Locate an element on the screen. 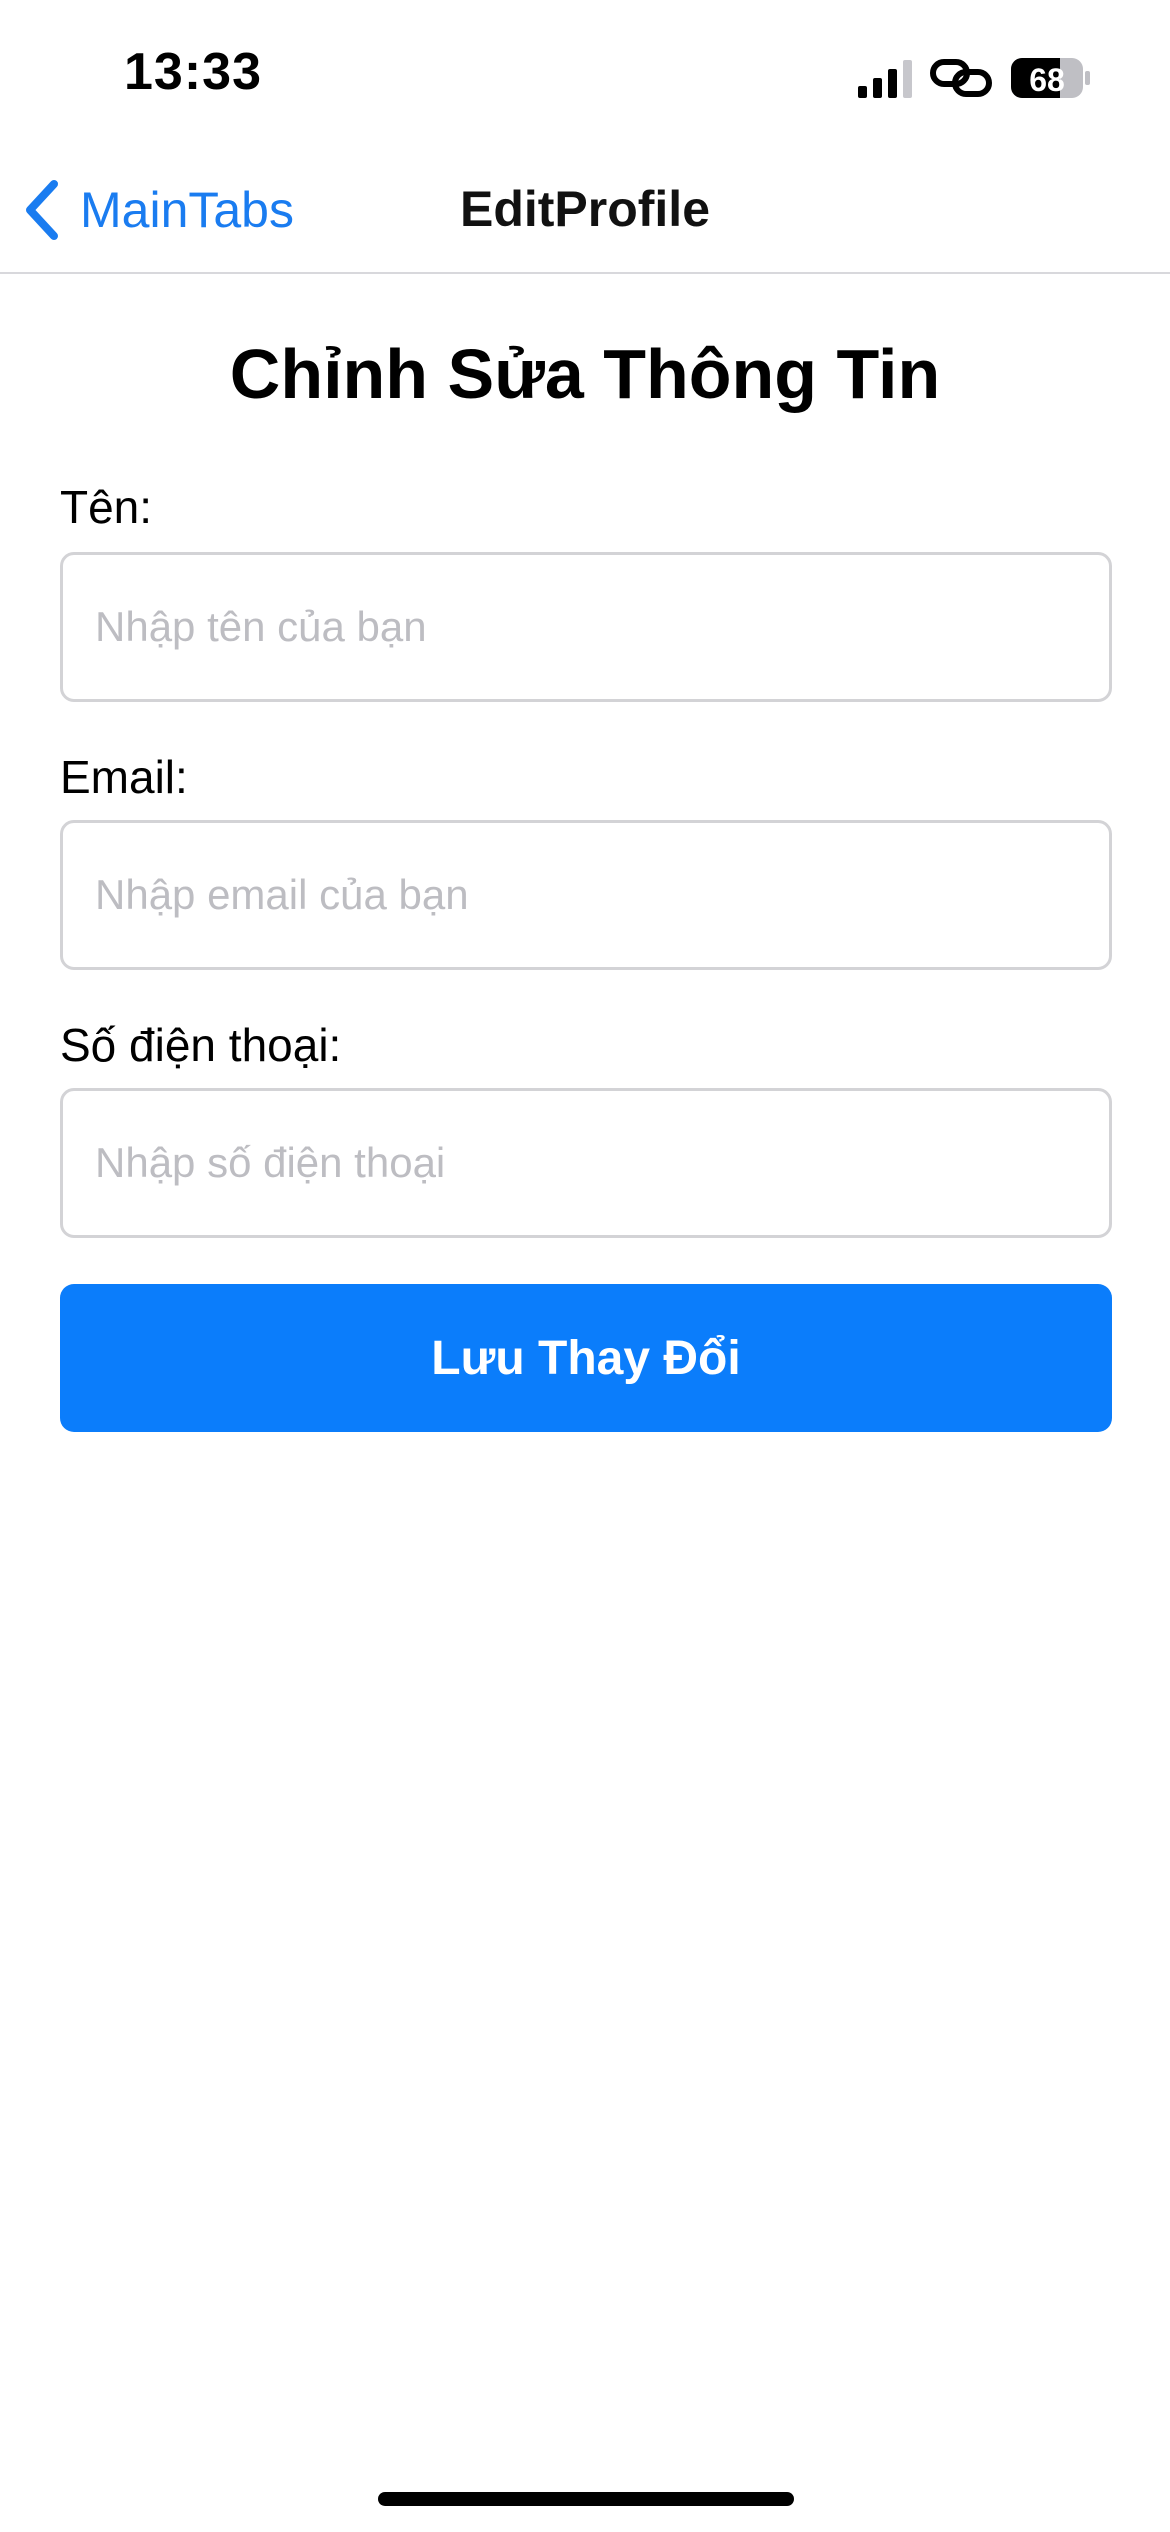 This screenshot has width=1170, height=2532. signal-icon is located at coordinates (885, 79).